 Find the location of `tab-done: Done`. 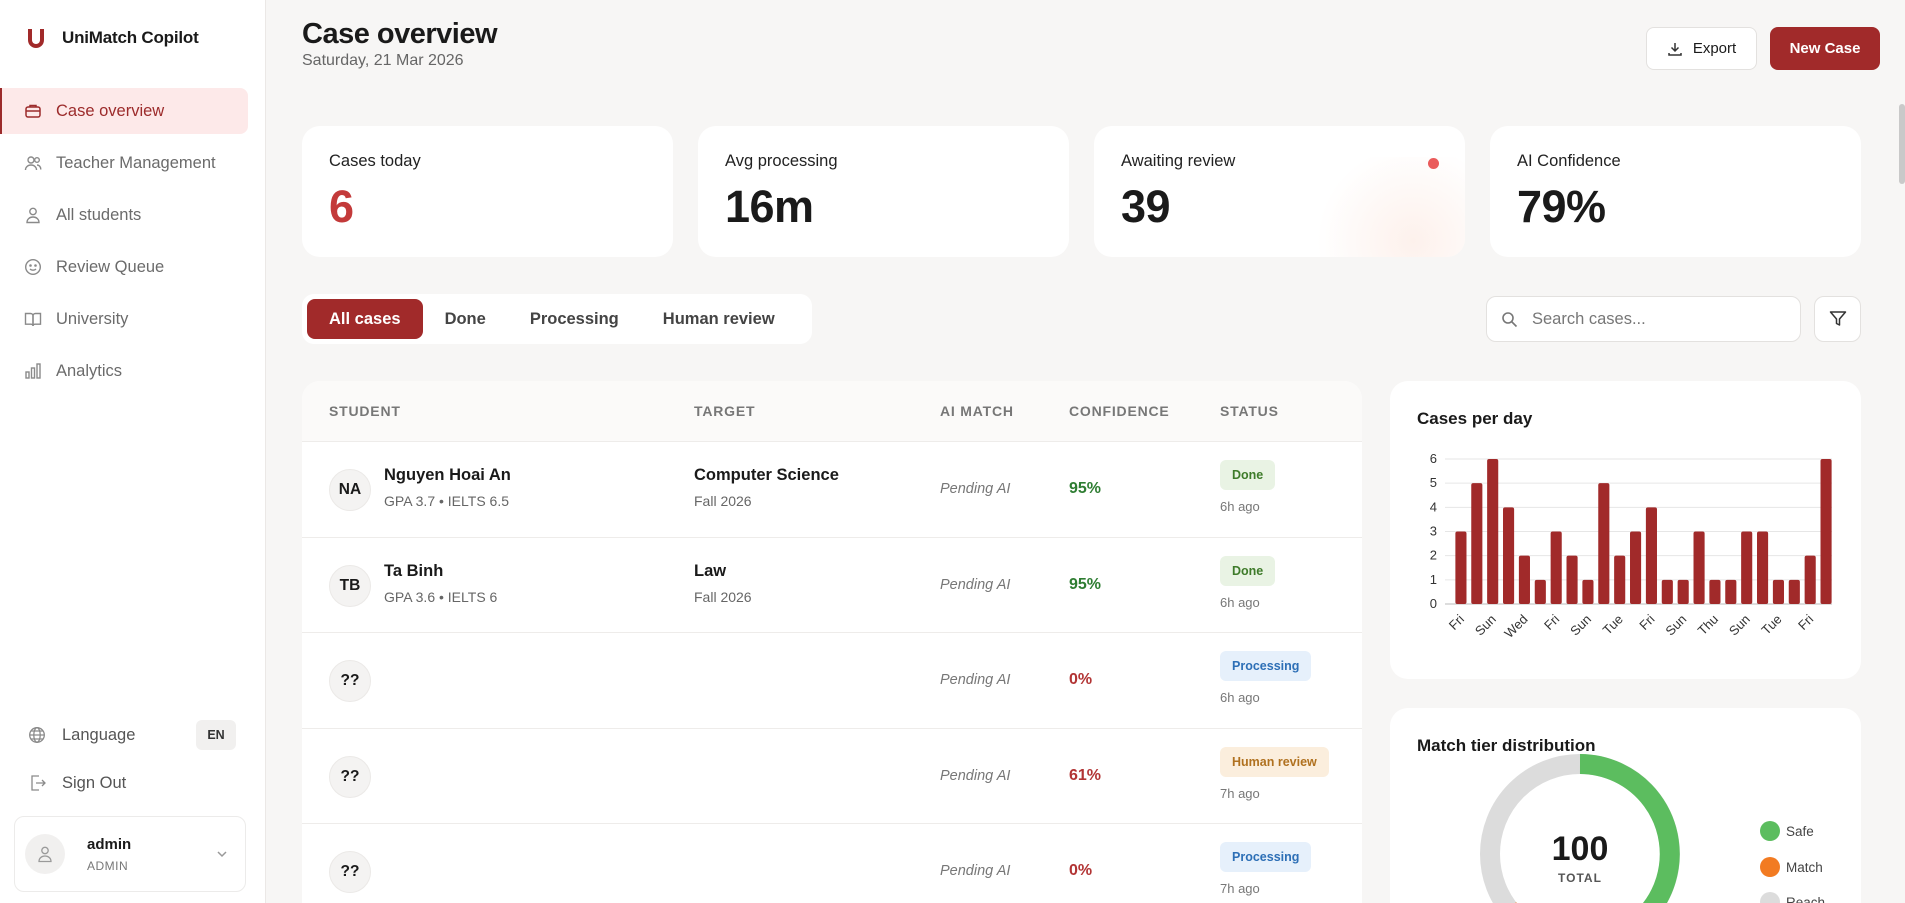

tab-done: Done is located at coordinates (465, 319).